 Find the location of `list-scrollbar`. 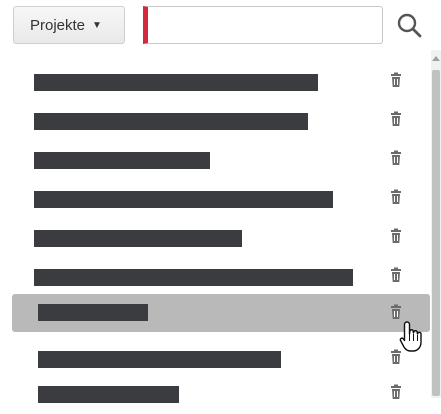

list-scrollbar is located at coordinates (436, 224).